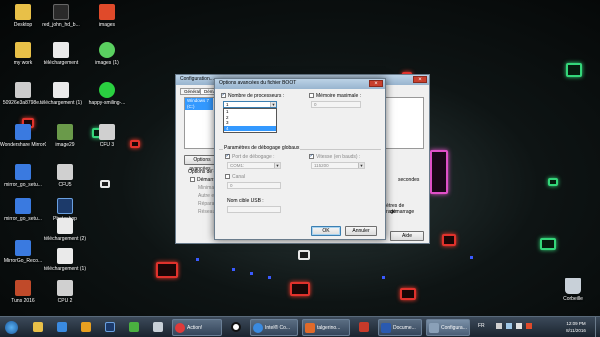 The height and width of the screenshot is (337, 600). Describe the element at coordinates (235, 177) in the screenshot. I see `channel-checkbox: Canal` at that location.